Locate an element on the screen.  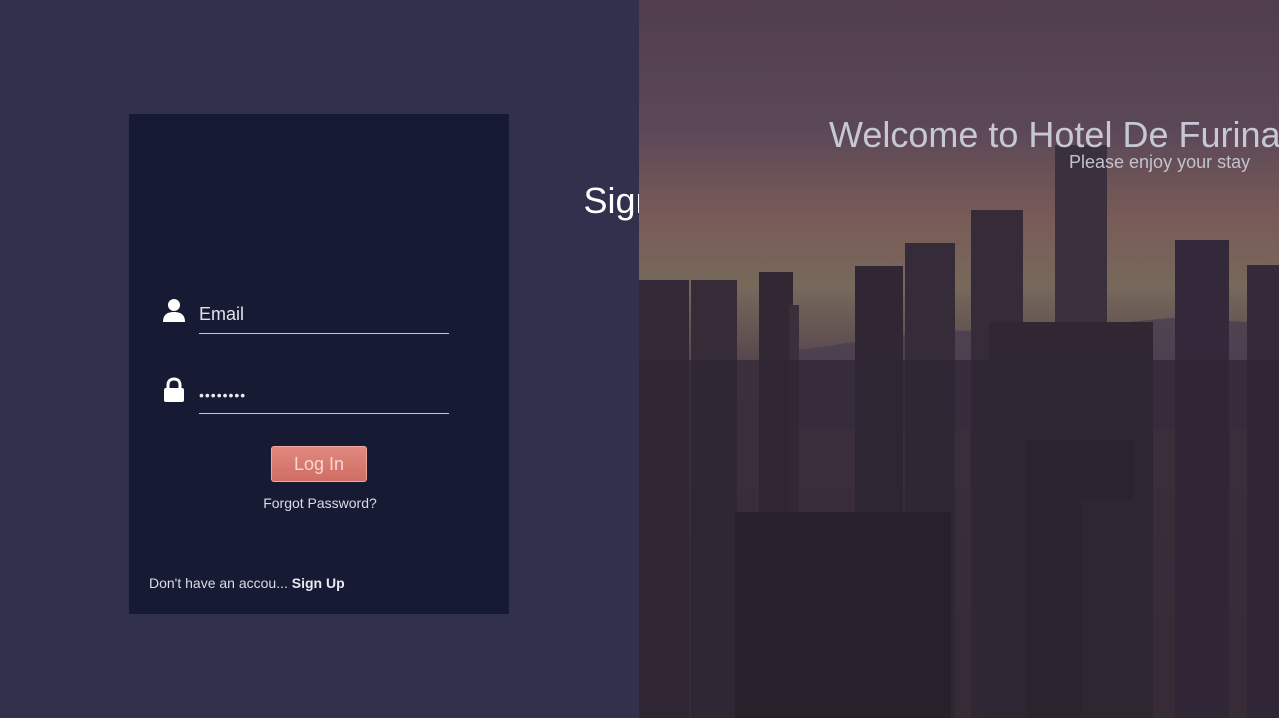
log-in-button: Log In is located at coordinates (319, 464).